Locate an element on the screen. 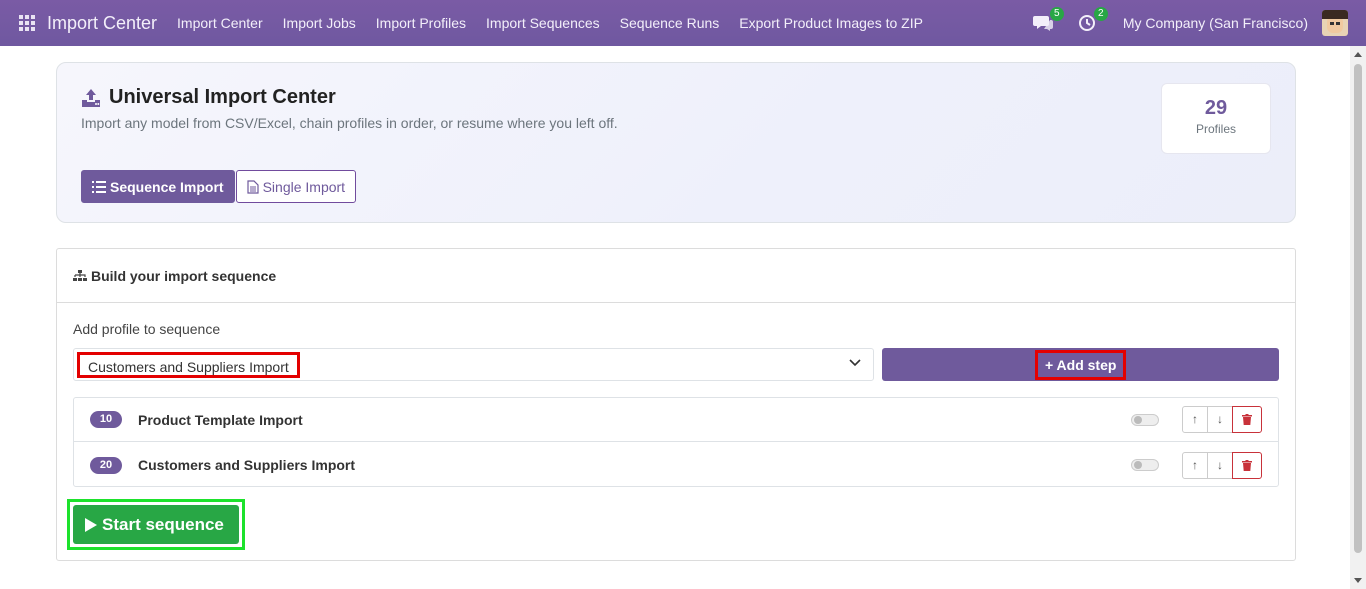 The height and width of the screenshot is (589, 1366). menu-import-sequences: Import Sequences is located at coordinates (543, 23).